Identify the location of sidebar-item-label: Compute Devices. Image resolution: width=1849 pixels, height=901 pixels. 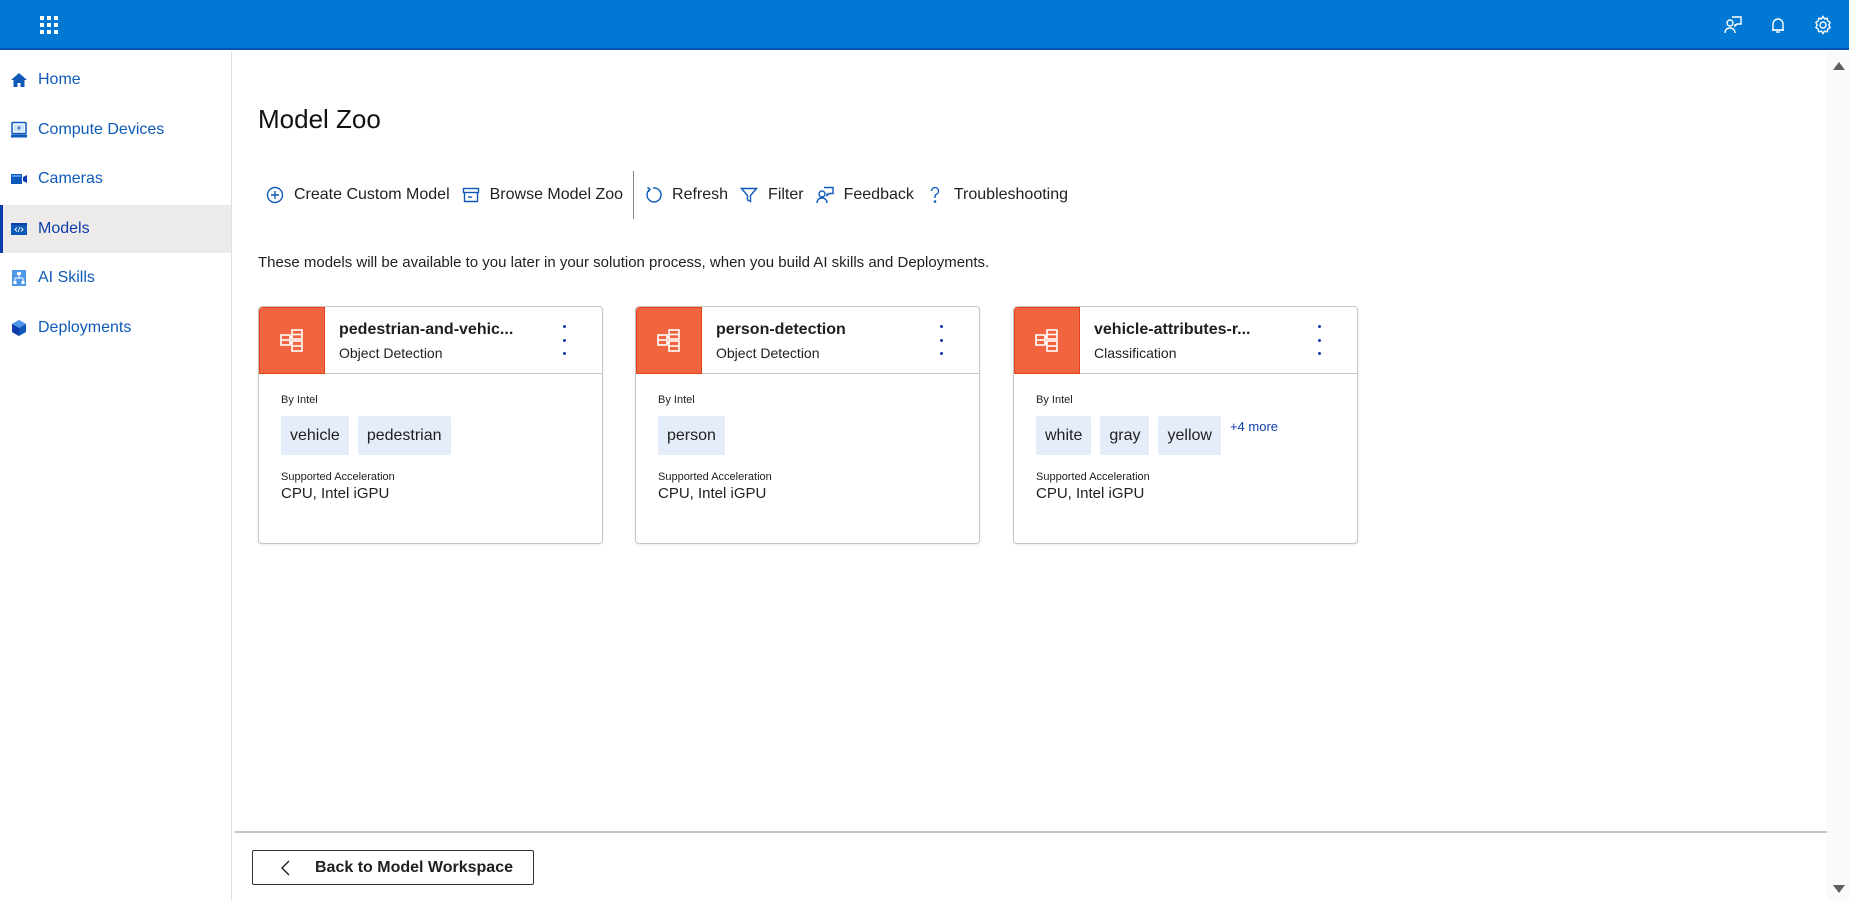
(101, 129).